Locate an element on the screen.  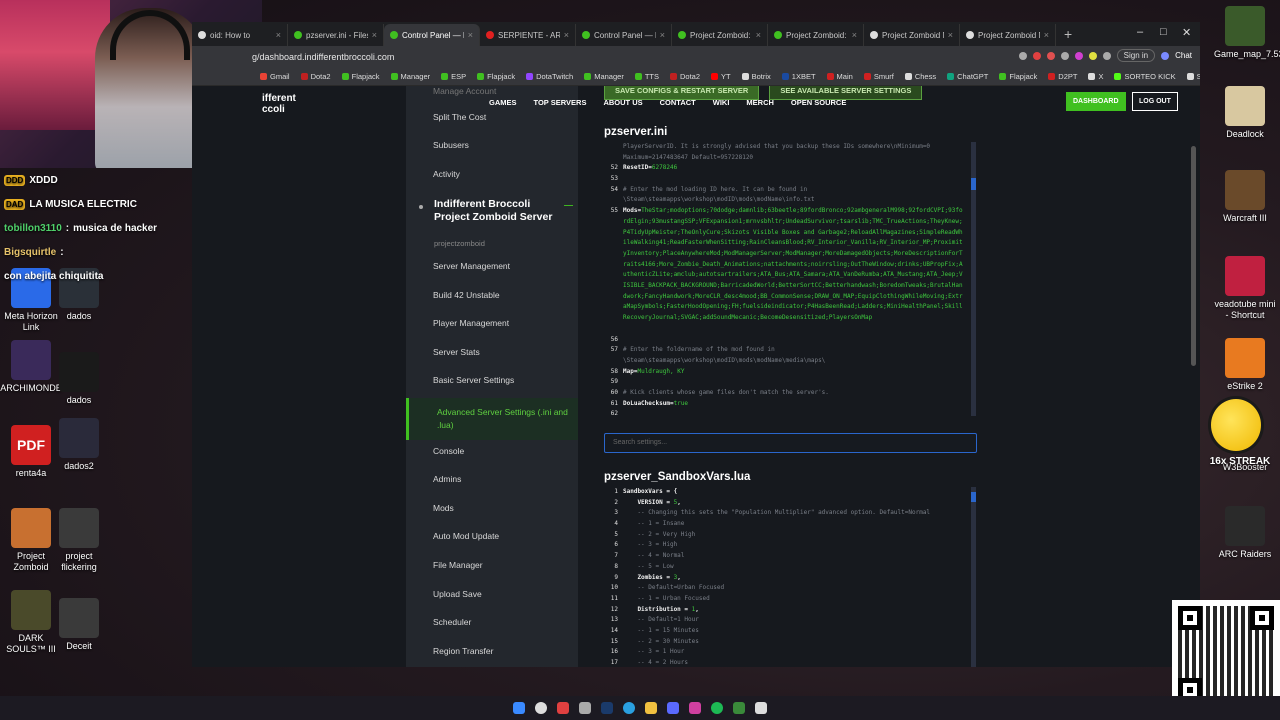
sidebar-item: Activity is located at coordinates (446, 174).